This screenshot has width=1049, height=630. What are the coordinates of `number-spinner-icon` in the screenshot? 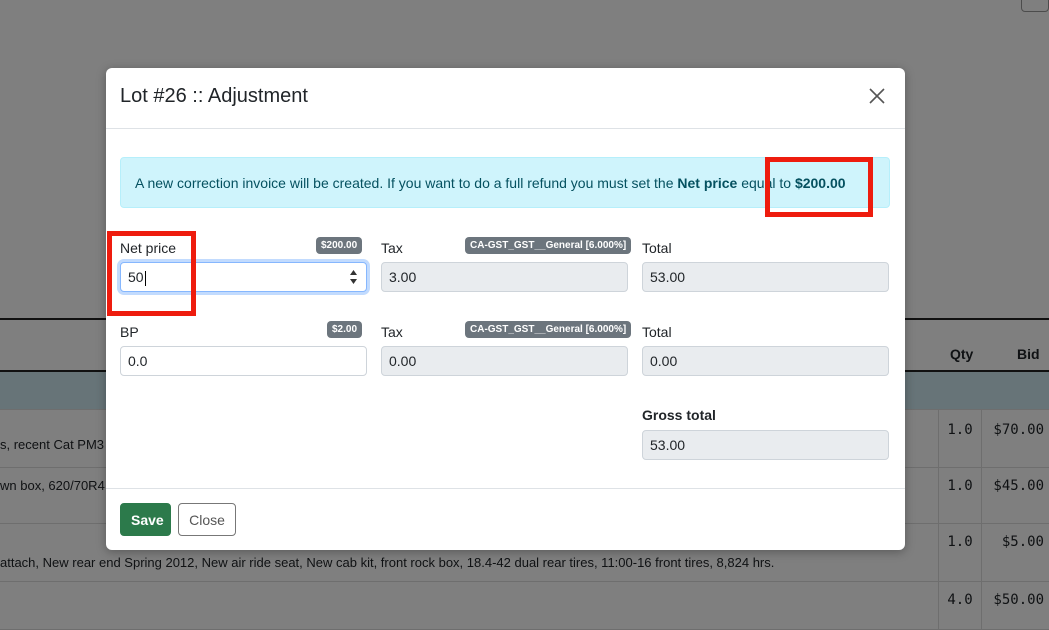 It's located at (353, 277).